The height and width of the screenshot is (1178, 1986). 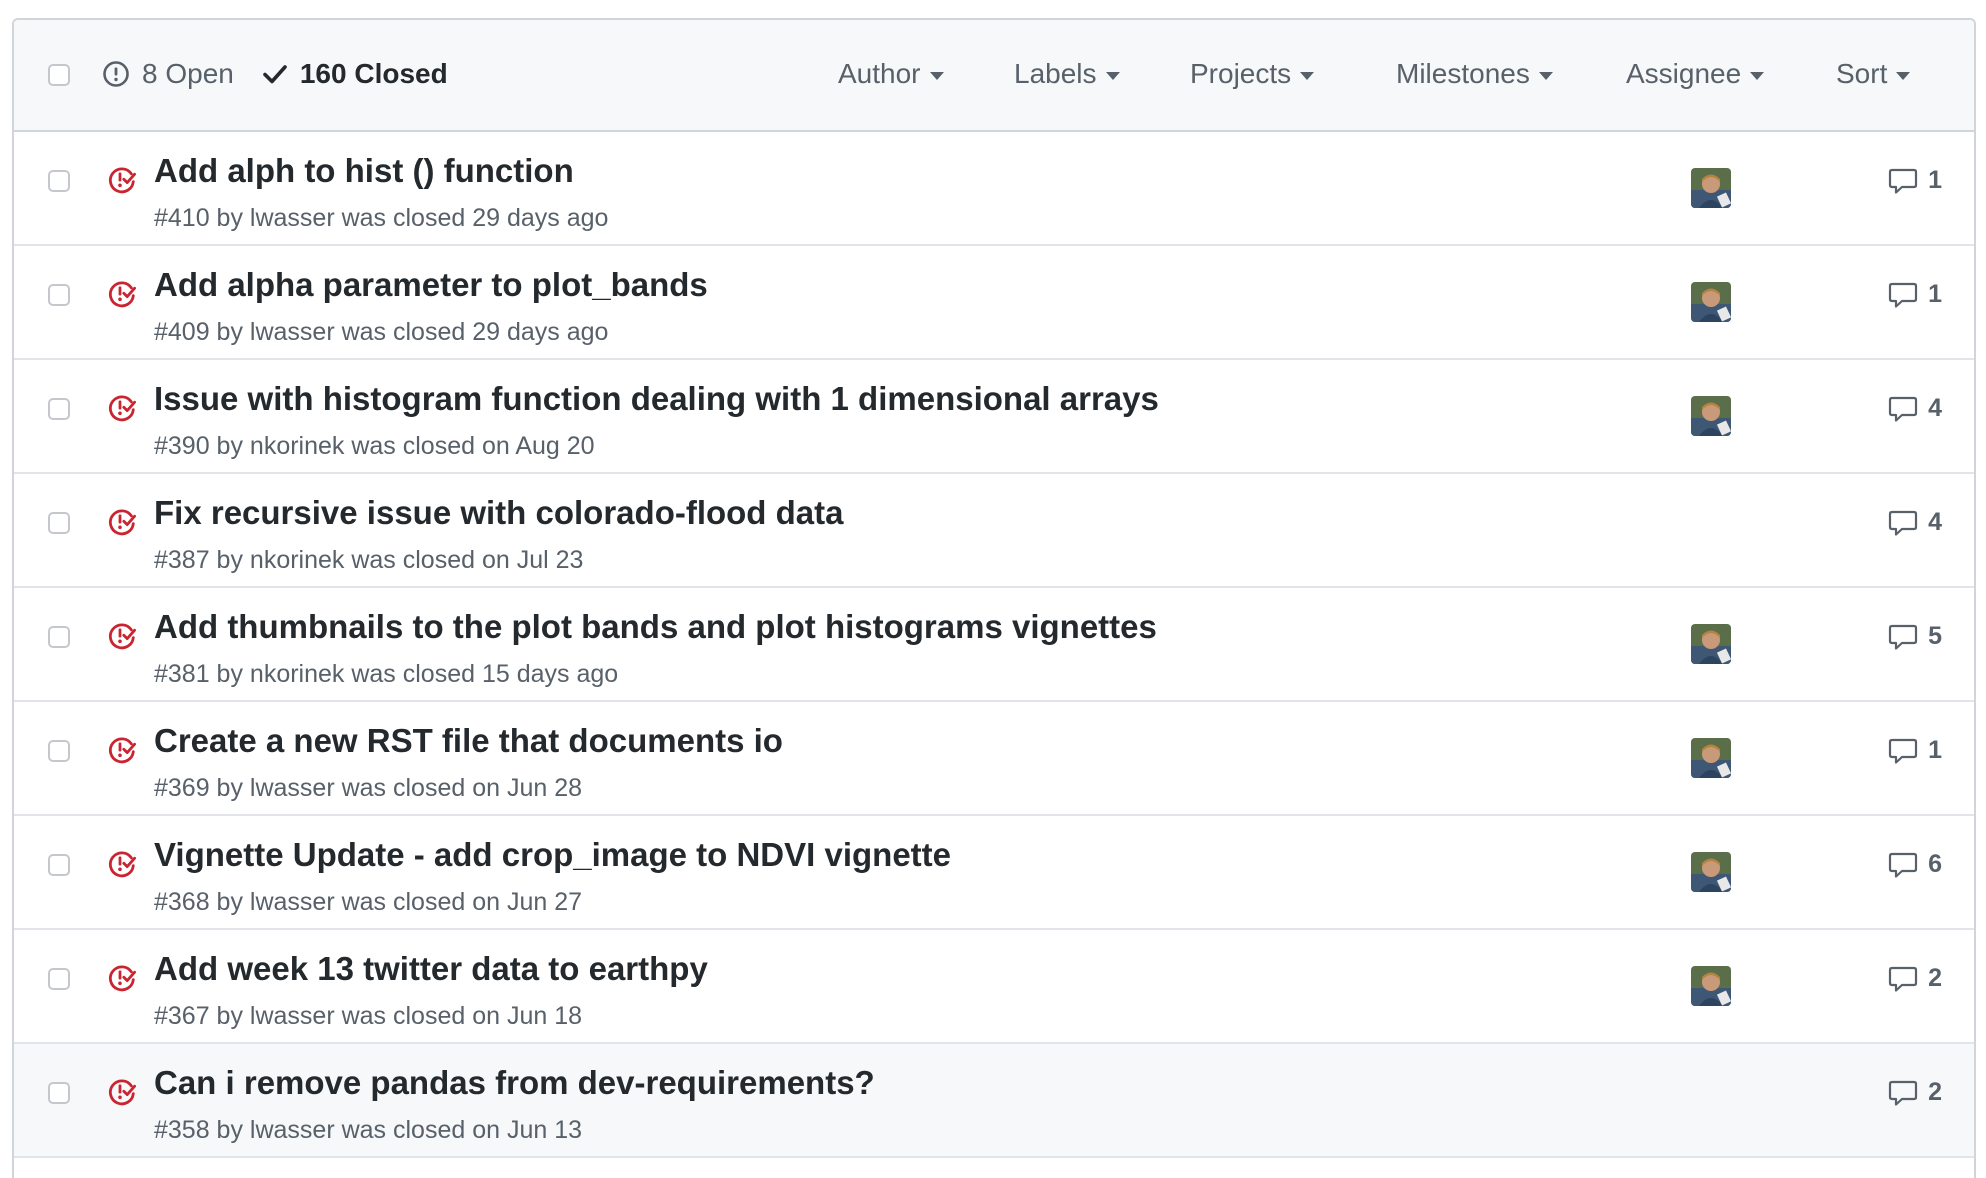 I want to click on issue-meta: #369 by lwasser was closed on Jun 28, so click(x=368, y=788).